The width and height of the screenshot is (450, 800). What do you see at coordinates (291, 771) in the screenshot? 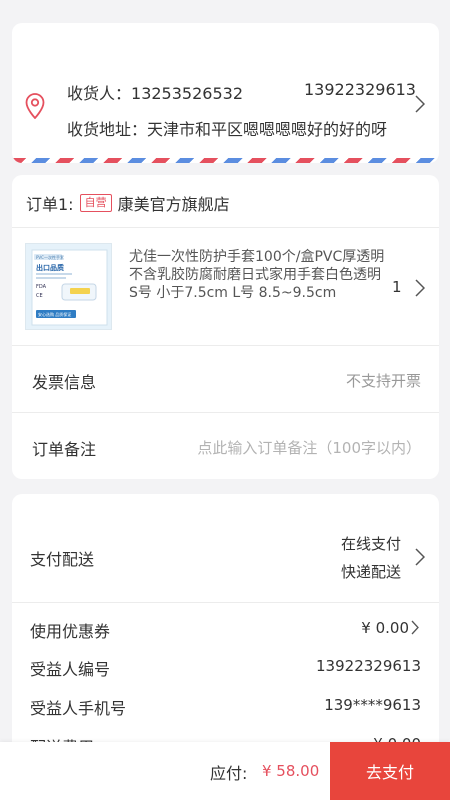
I see `due-amount: ¥ 58.00` at bounding box center [291, 771].